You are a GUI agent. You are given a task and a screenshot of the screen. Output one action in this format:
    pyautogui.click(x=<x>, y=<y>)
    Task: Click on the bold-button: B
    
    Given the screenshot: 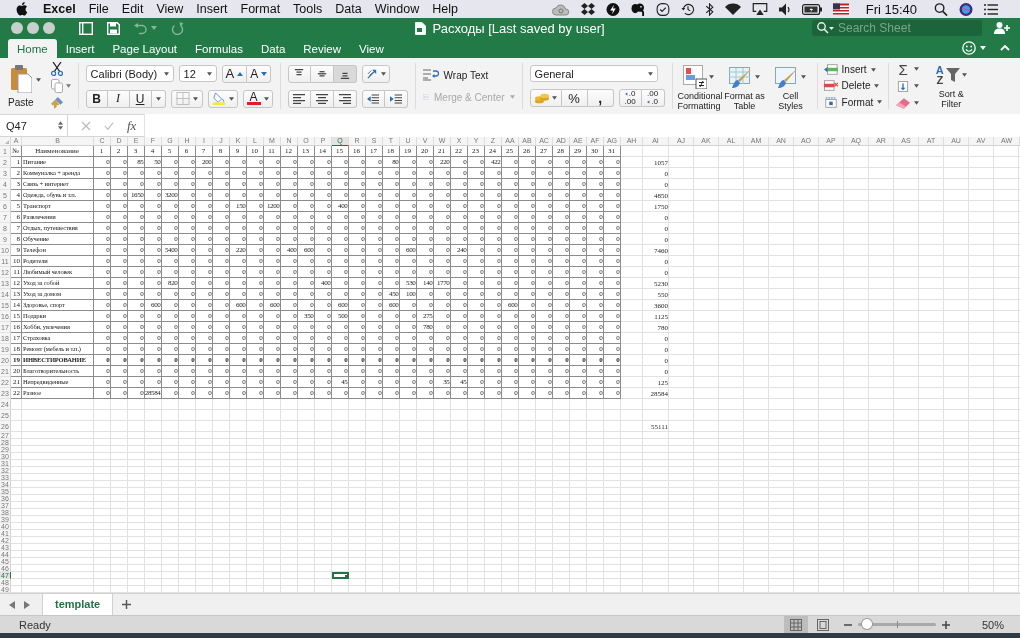 What is the action you would take?
    pyautogui.click(x=96, y=98)
    